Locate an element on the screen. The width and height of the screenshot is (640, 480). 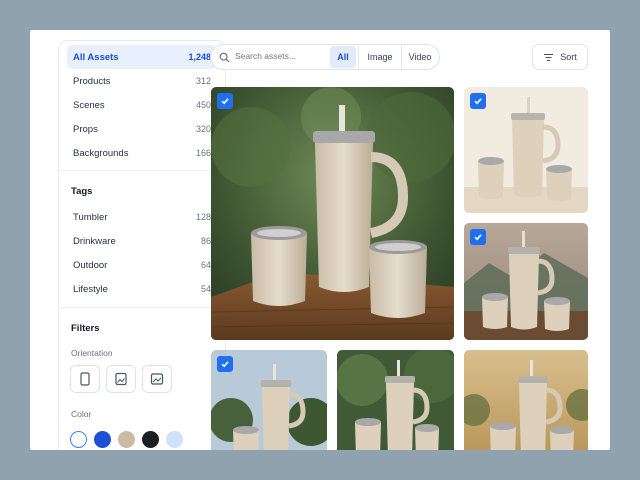
sidebar-item-count: 86 is located at coordinates (205, 241).